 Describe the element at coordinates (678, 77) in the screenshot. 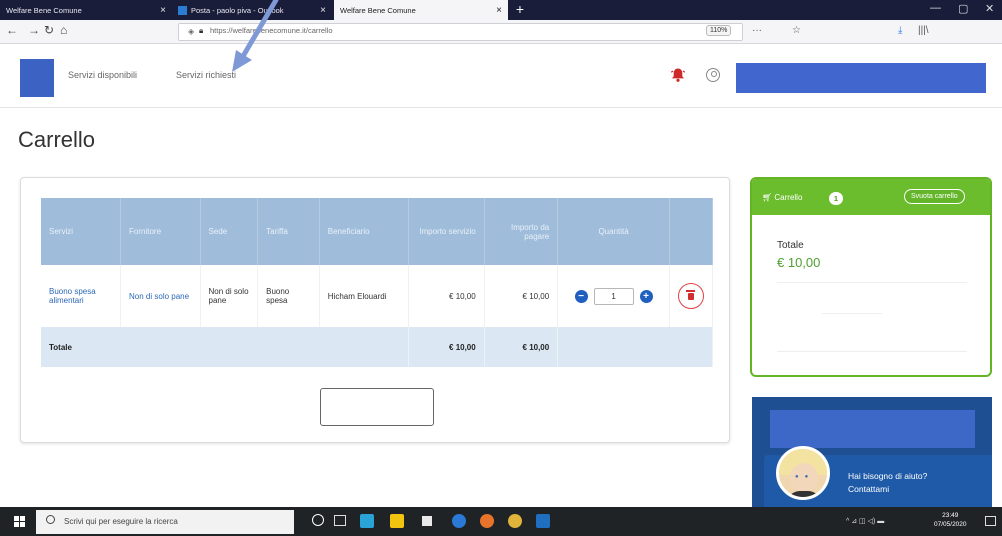

I see `notification-bell-icon` at that location.